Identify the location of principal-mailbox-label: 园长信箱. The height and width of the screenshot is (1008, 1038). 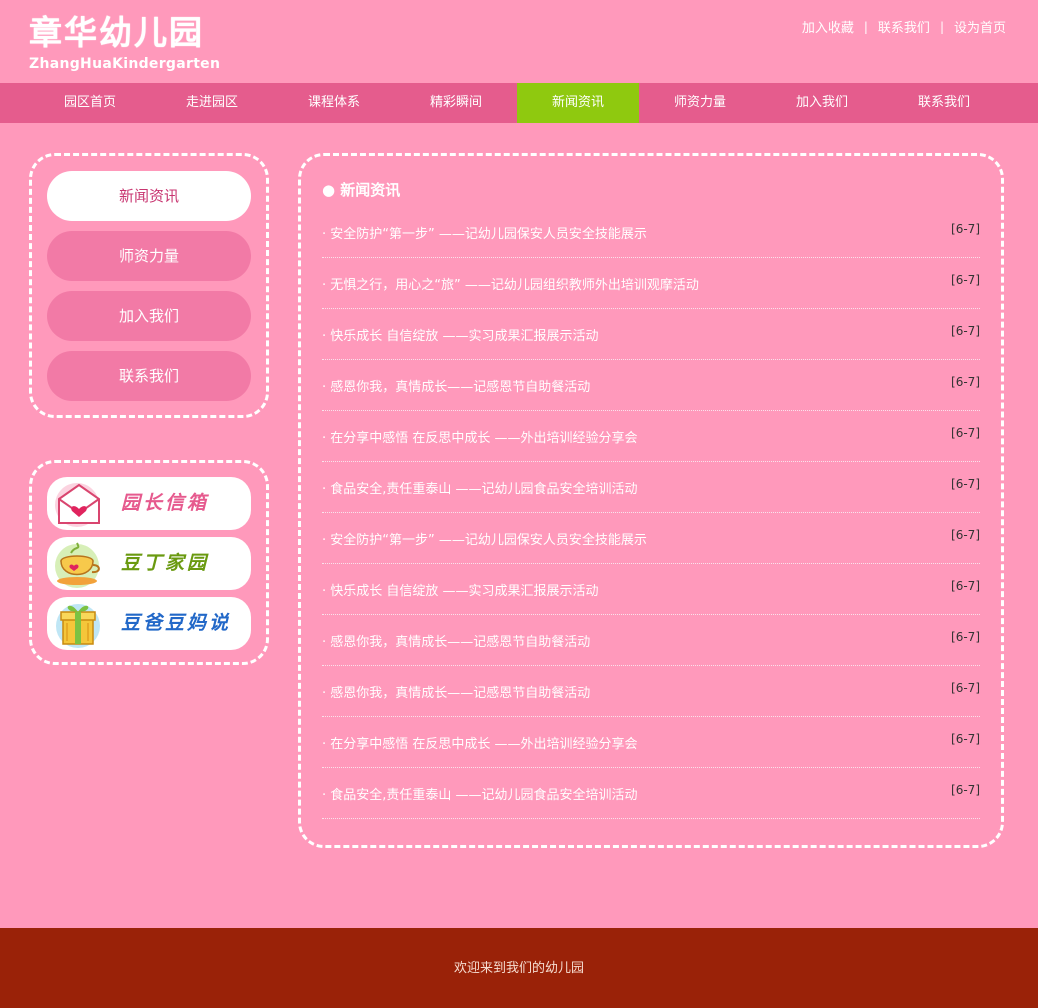
(165, 503).